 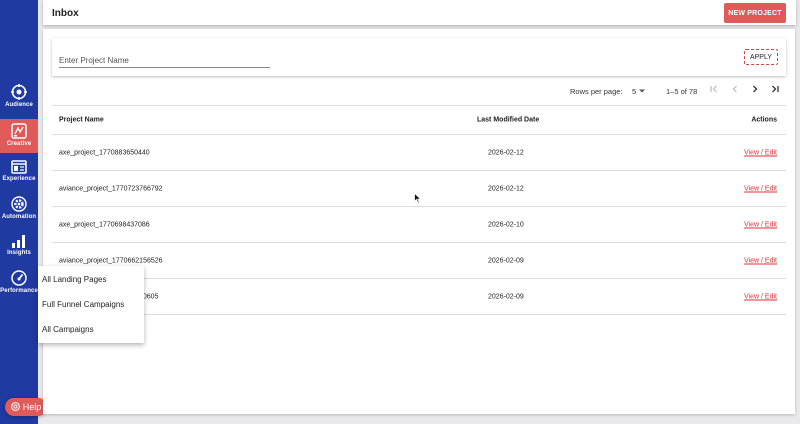 I want to click on sidebar-item-experience: Experience, so click(x=19, y=175).